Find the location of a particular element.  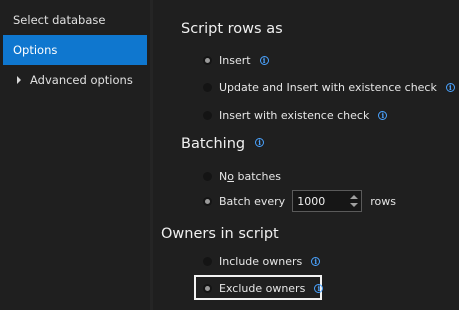

owners-heading: Owners in script is located at coordinates (220, 234).